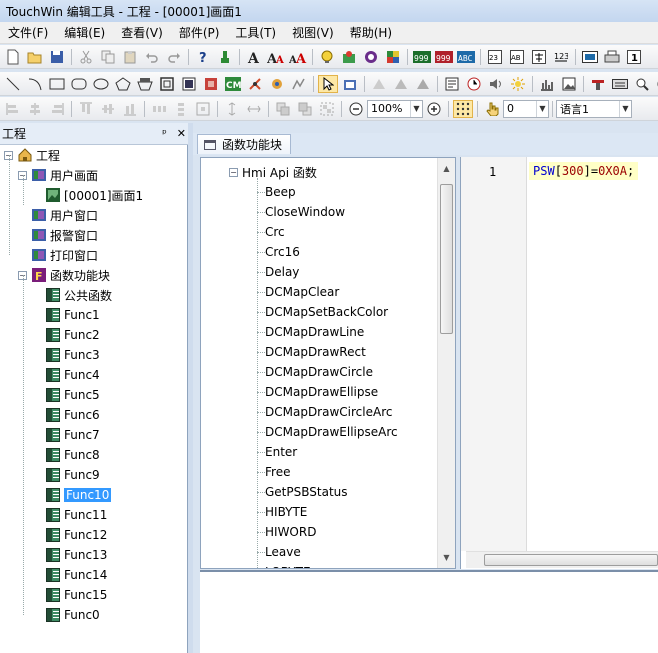 The width and height of the screenshot is (658, 653). Describe the element at coordinates (495, 57) in the screenshot. I see `number-keypad-icon: 23` at that location.